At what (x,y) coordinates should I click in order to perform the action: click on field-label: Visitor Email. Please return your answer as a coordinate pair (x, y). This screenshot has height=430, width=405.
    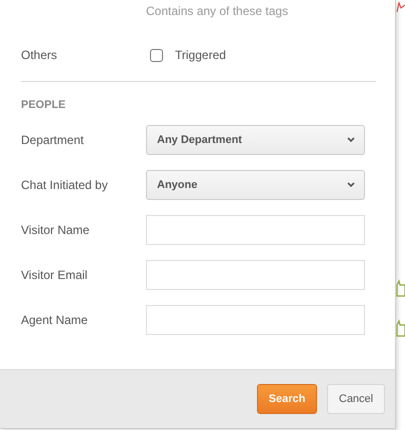
    Looking at the image, I should click on (54, 275).